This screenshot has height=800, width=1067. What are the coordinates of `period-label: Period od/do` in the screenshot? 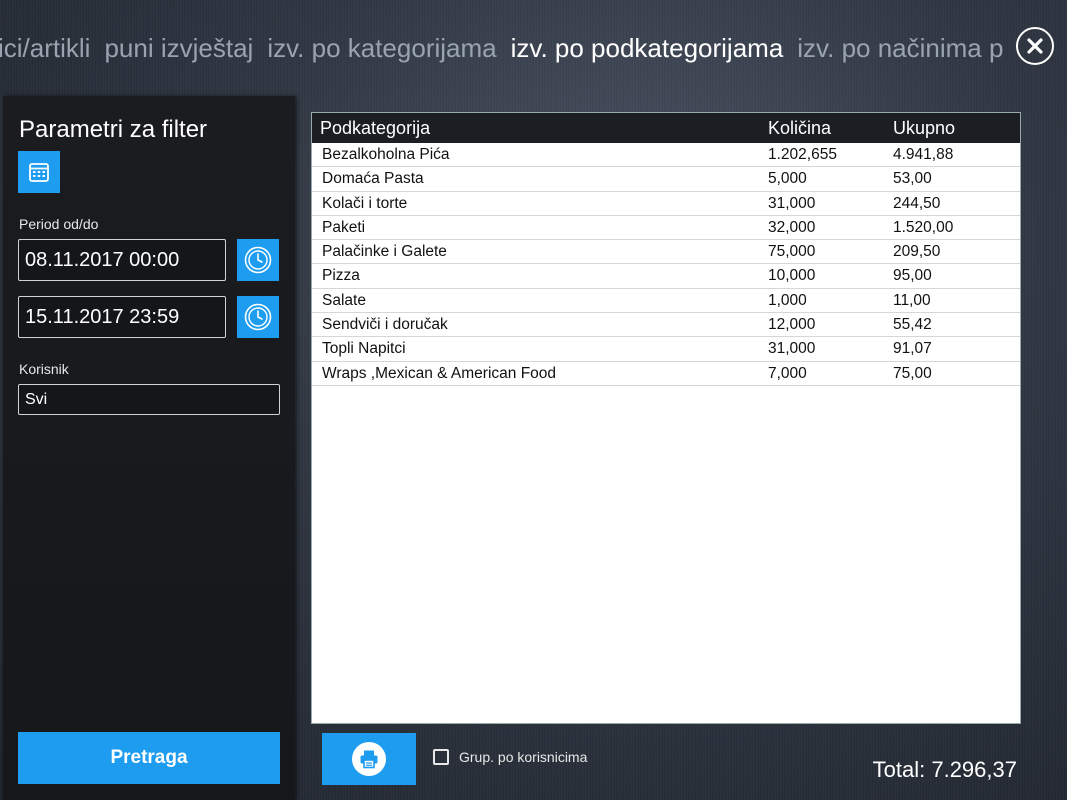 It's located at (59, 224).